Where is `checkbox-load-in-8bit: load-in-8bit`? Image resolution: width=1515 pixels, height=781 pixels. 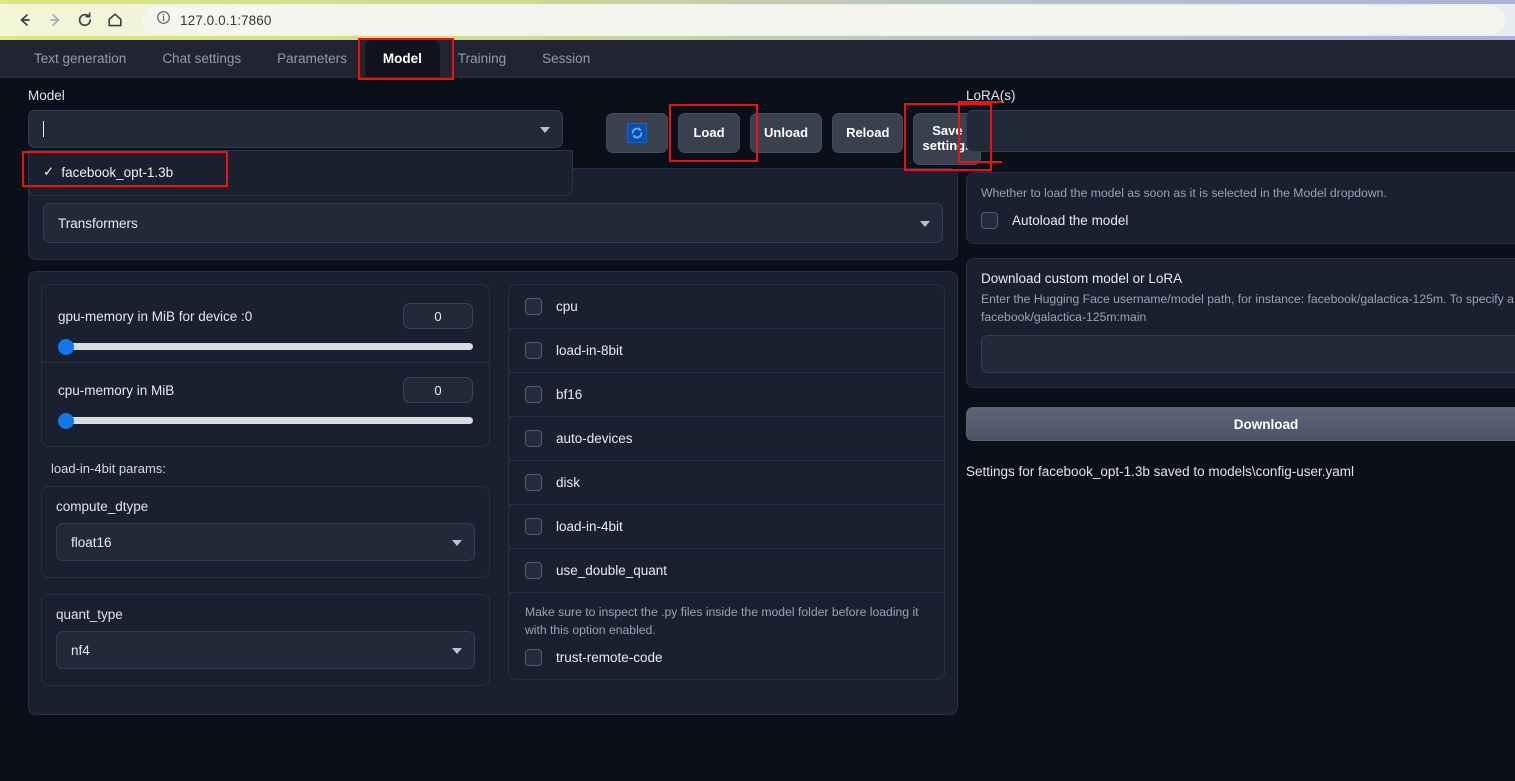 checkbox-load-in-8bit: load-in-8bit is located at coordinates (726, 350).